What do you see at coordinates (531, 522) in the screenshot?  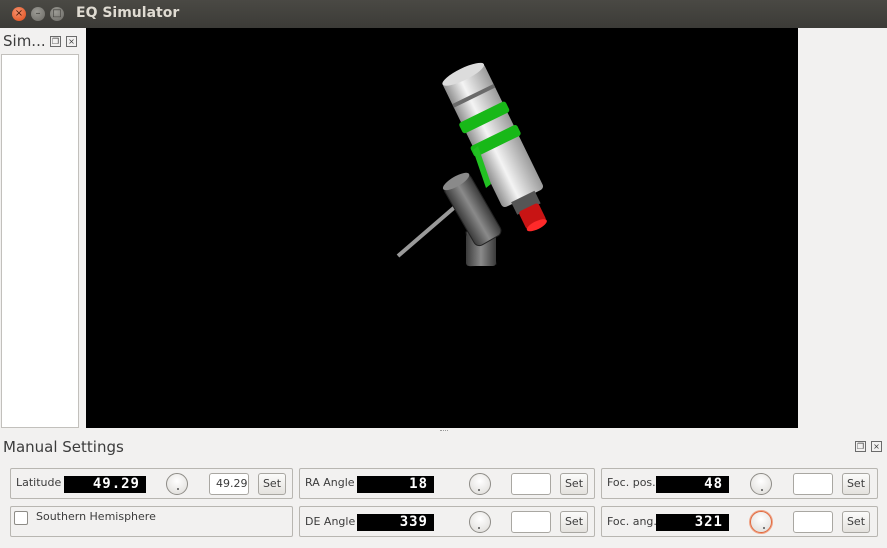 I see `de-angle-input` at bounding box center [531, 522].